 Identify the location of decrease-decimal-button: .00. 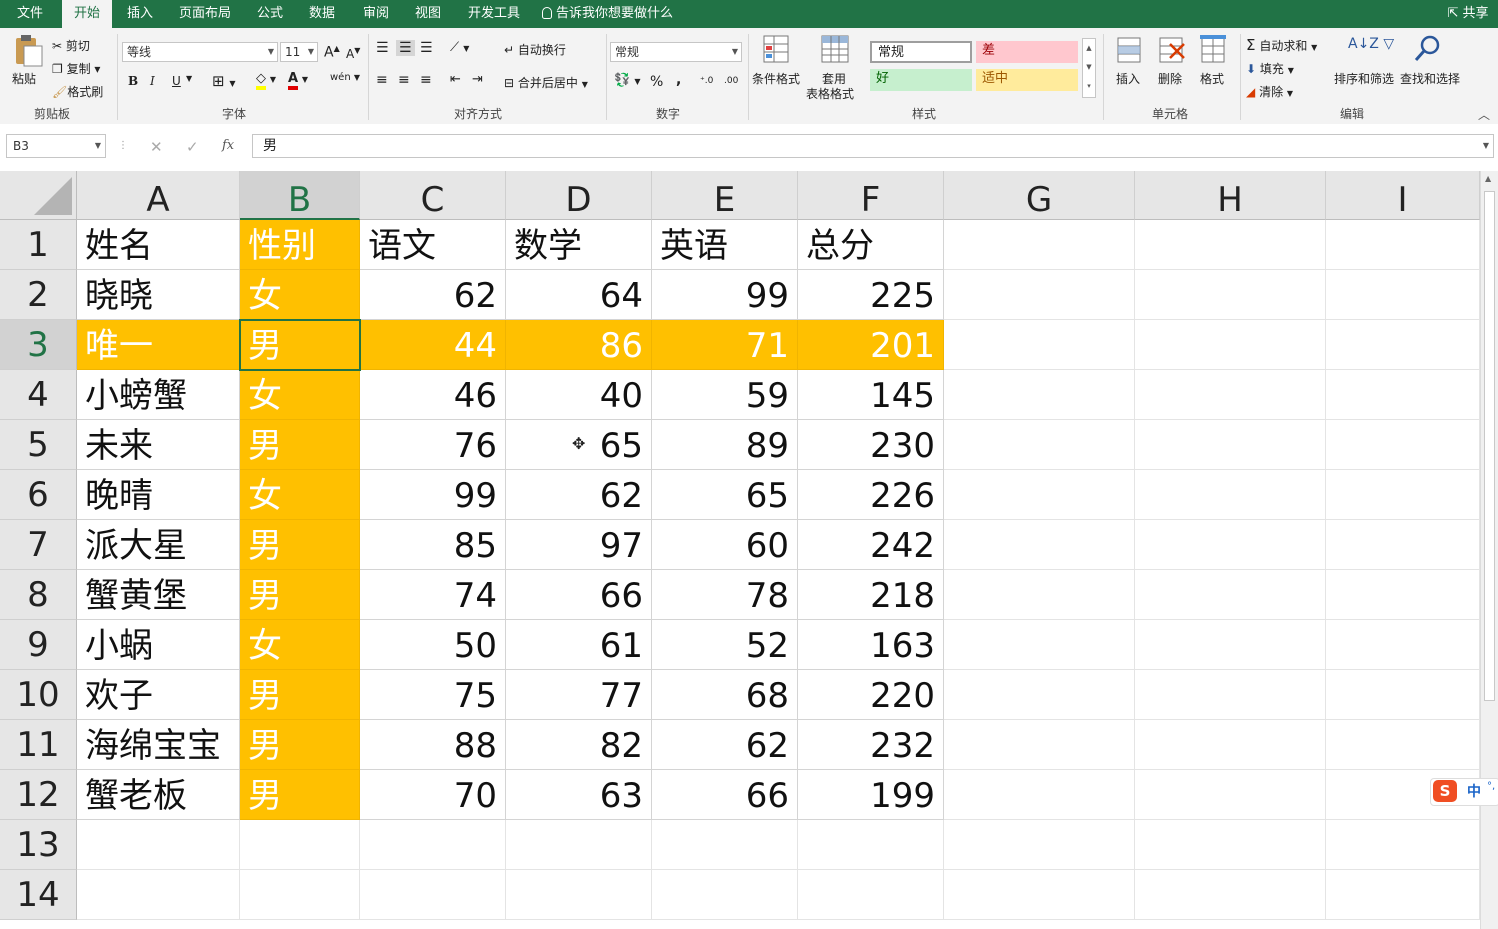
(731, 81).